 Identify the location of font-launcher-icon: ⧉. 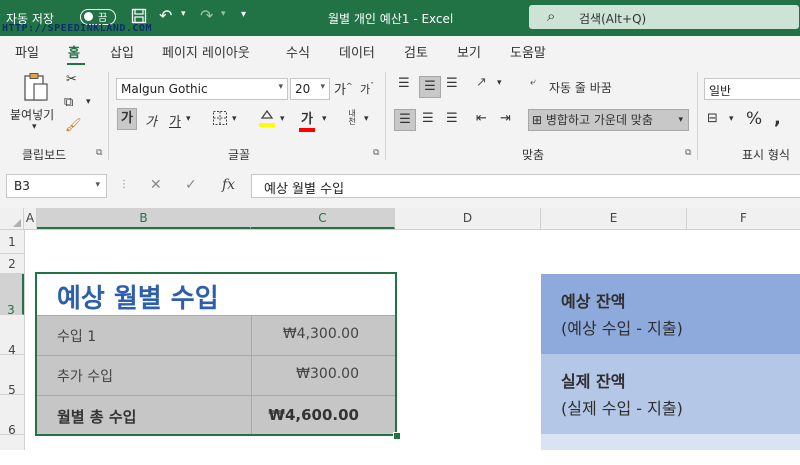
(376, 153).